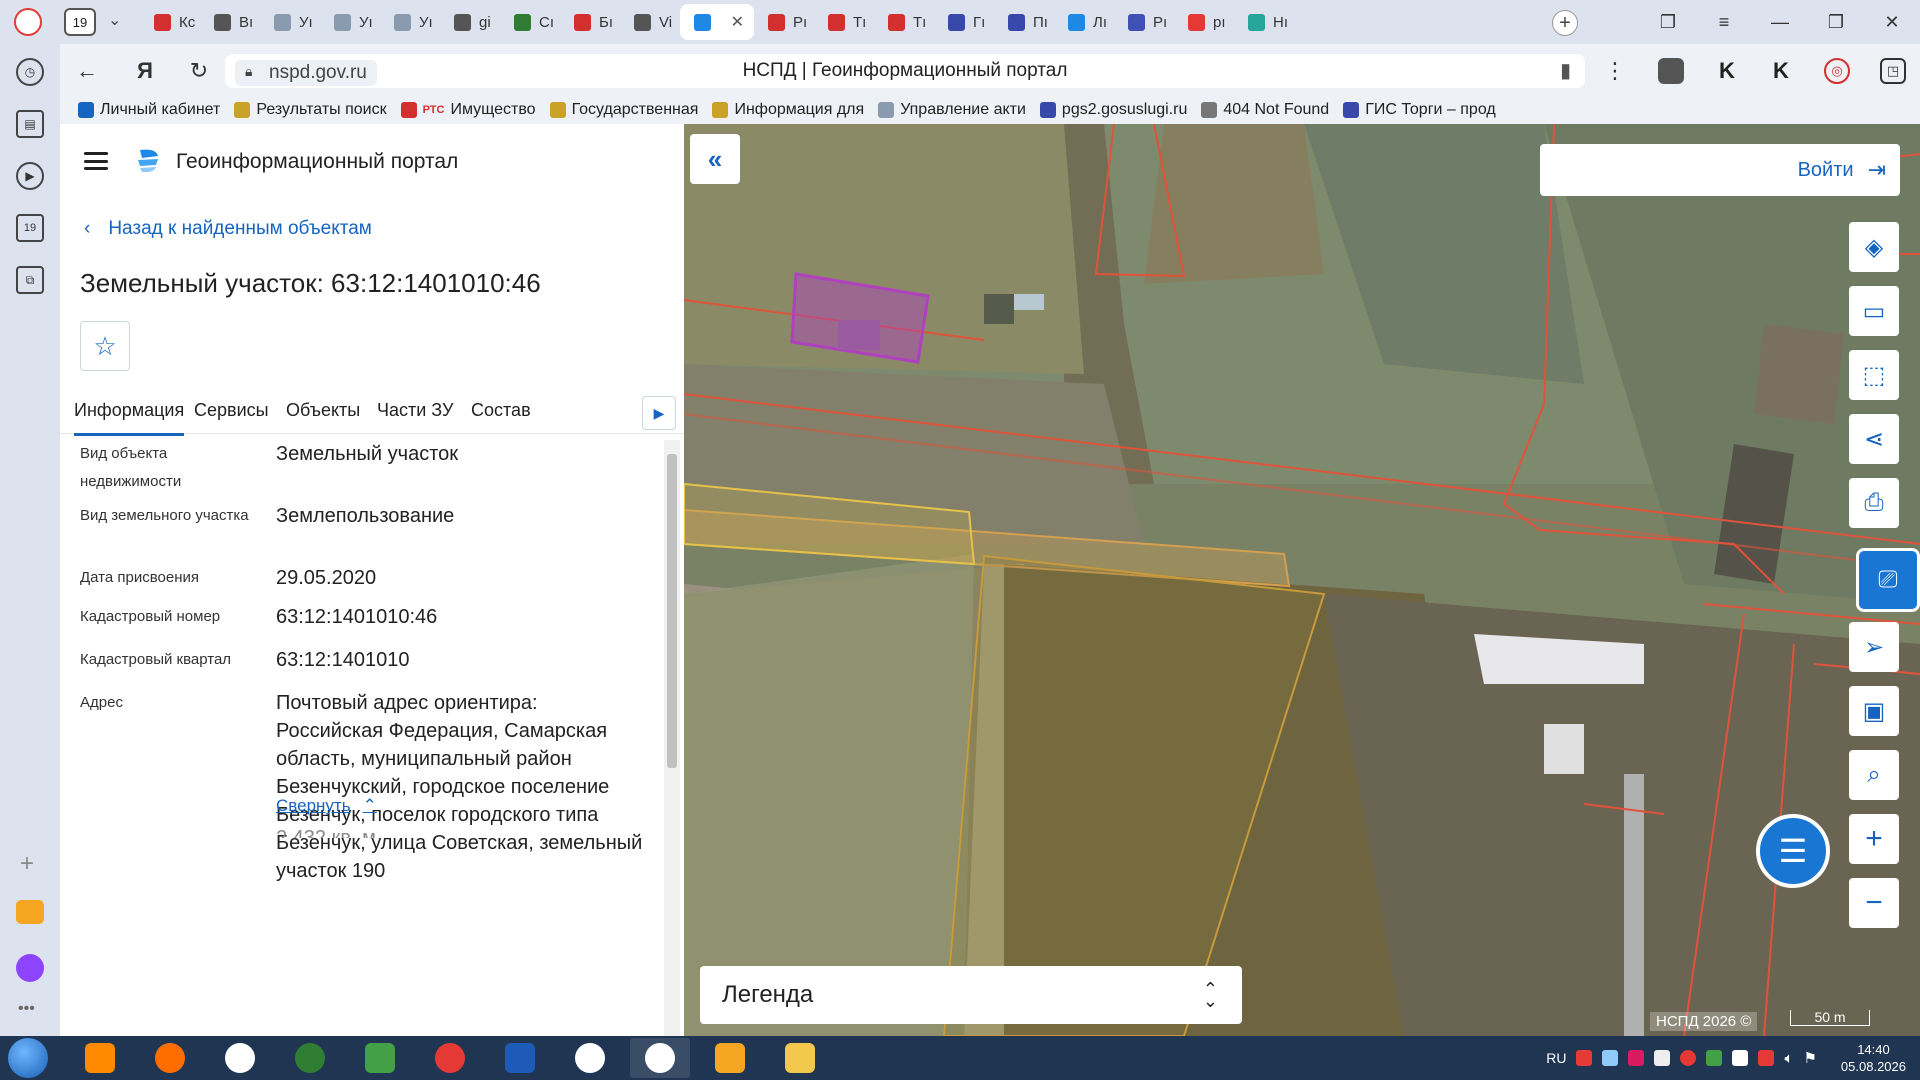  What do you see at coordinates (730, 1058) in the screenshot?
I see `mail-app-icon` at bounding box center [730, 1058].